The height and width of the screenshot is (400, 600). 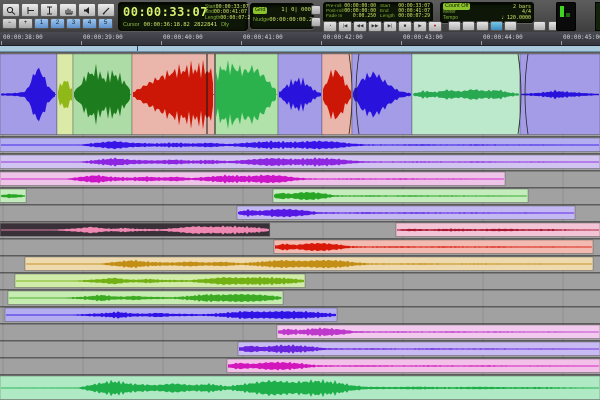 I want to click on return-to-zero-button: |◀, so click(x=345, y=26).